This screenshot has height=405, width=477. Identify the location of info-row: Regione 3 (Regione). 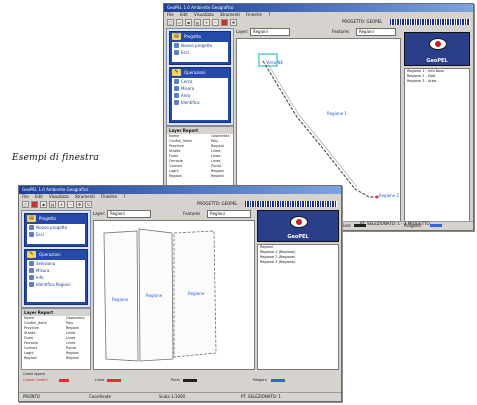
(298, 262).